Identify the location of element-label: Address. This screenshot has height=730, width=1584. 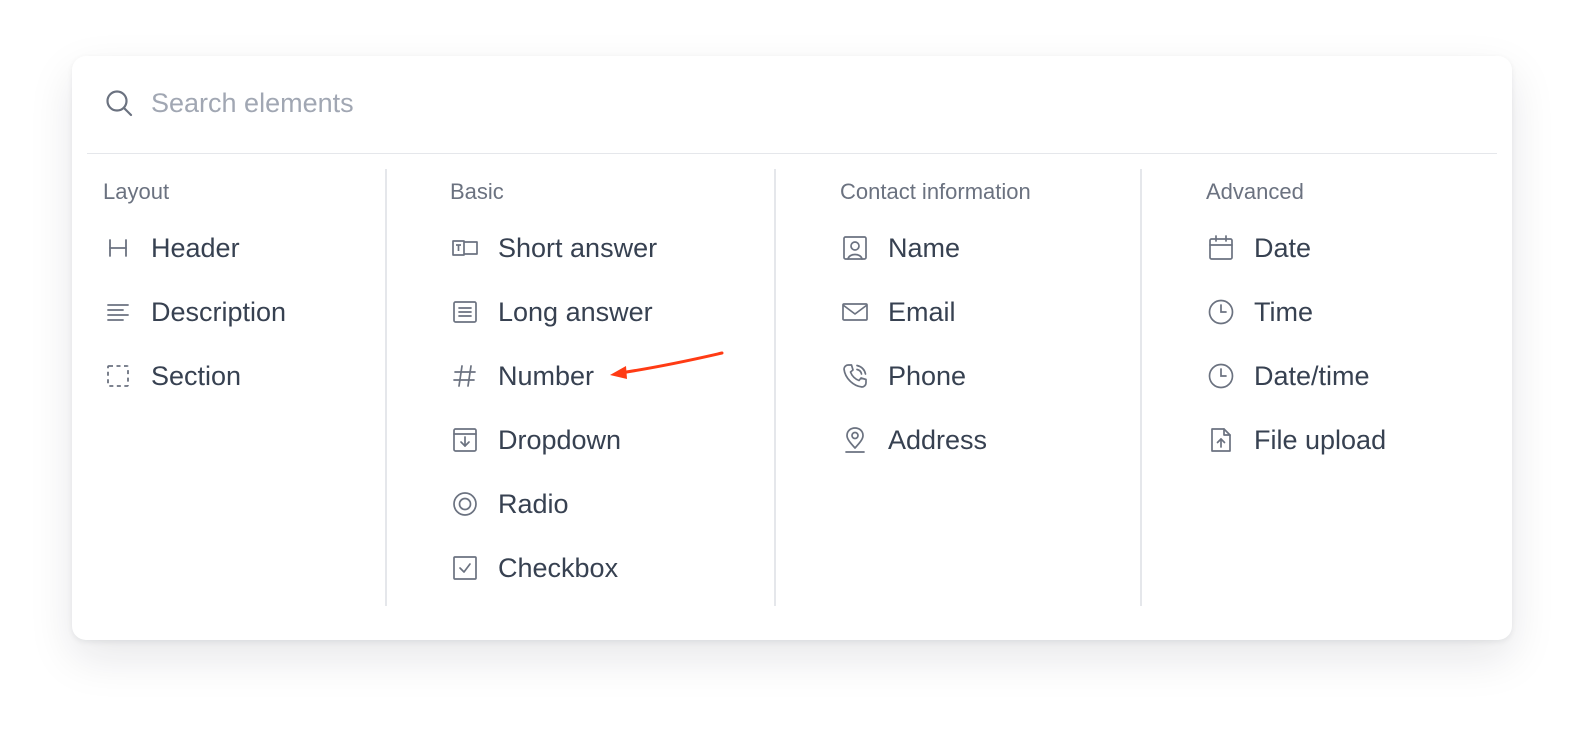
(938, 439).